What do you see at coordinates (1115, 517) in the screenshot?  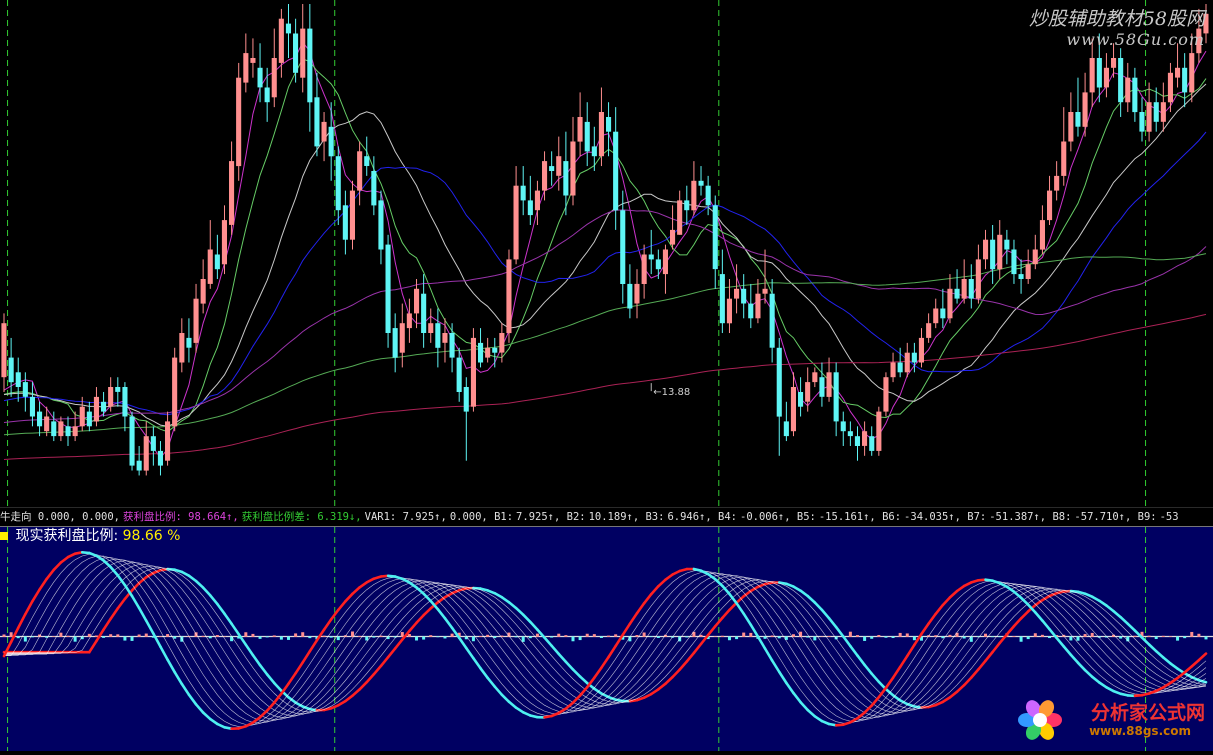 I see `status-item: -57.710↑, B9:` at bounding box center [1115, 517].